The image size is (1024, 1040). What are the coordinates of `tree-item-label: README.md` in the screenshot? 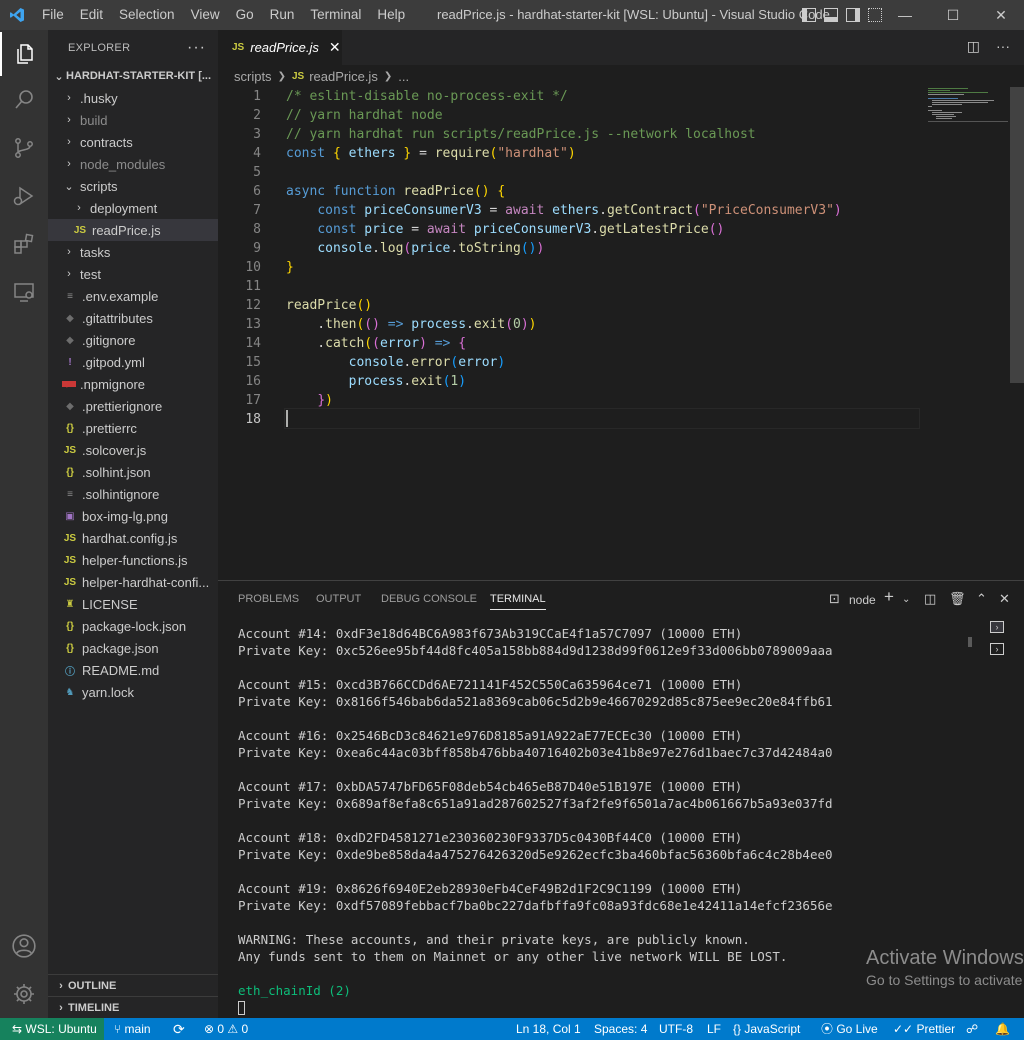 It's located at (121, 670).